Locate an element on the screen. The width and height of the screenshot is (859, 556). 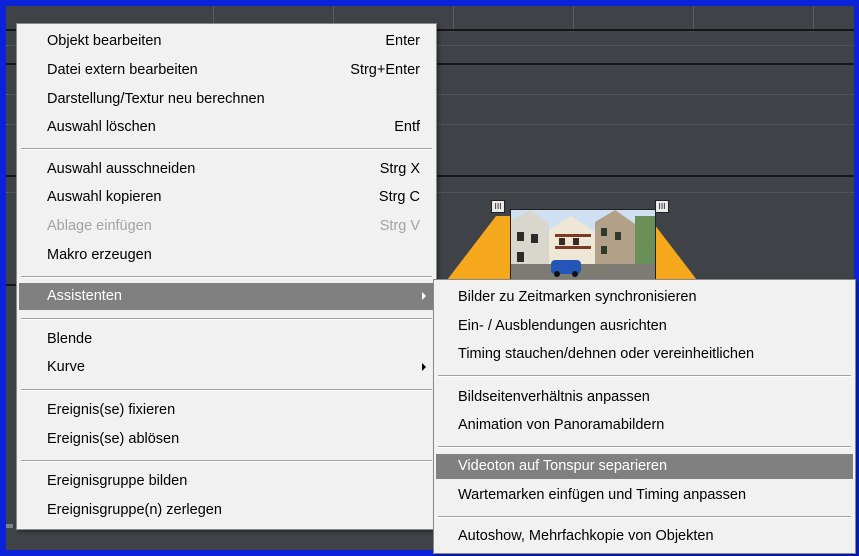
menu-item-label: Assistenten is located at coordinates (84, 296).